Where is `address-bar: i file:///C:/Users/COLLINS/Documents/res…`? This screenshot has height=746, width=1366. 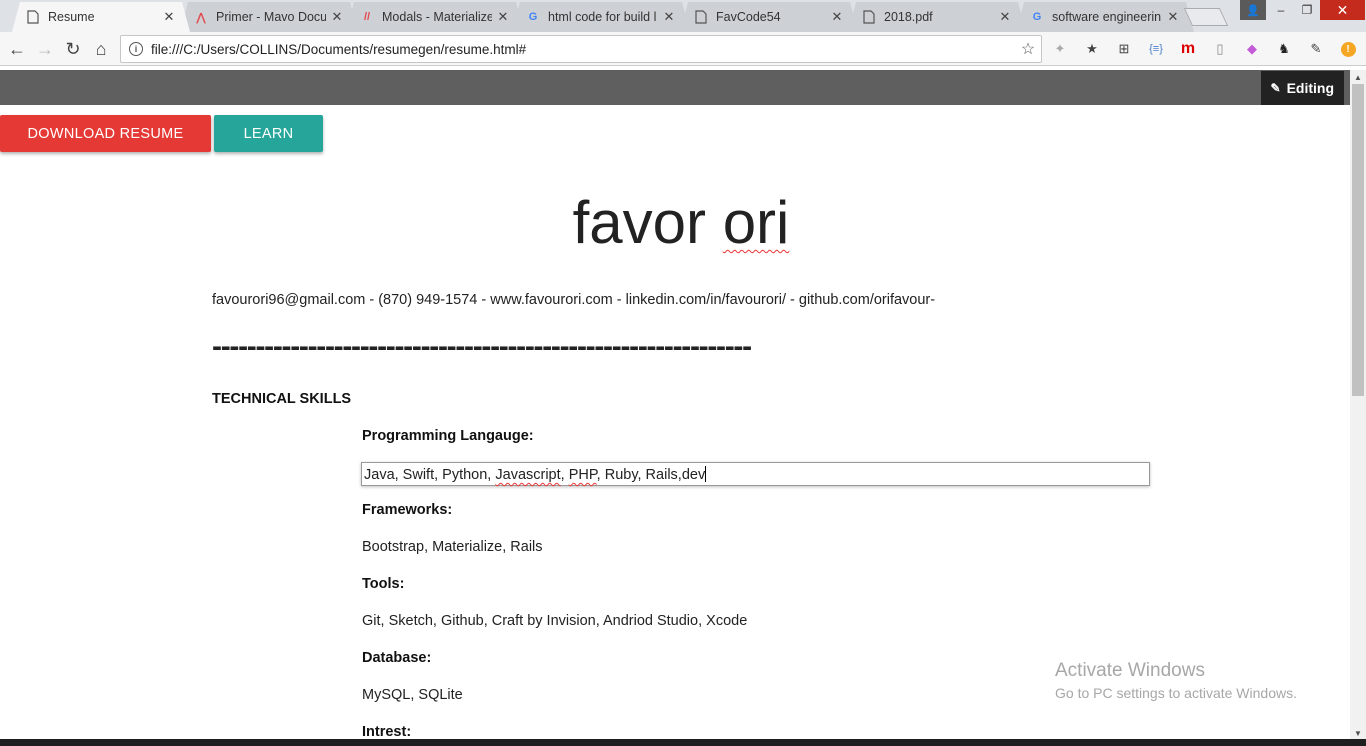 address-bar: i file:///C:/Users/COLLINS/Documents/res… is located at coordinates (581, 49).